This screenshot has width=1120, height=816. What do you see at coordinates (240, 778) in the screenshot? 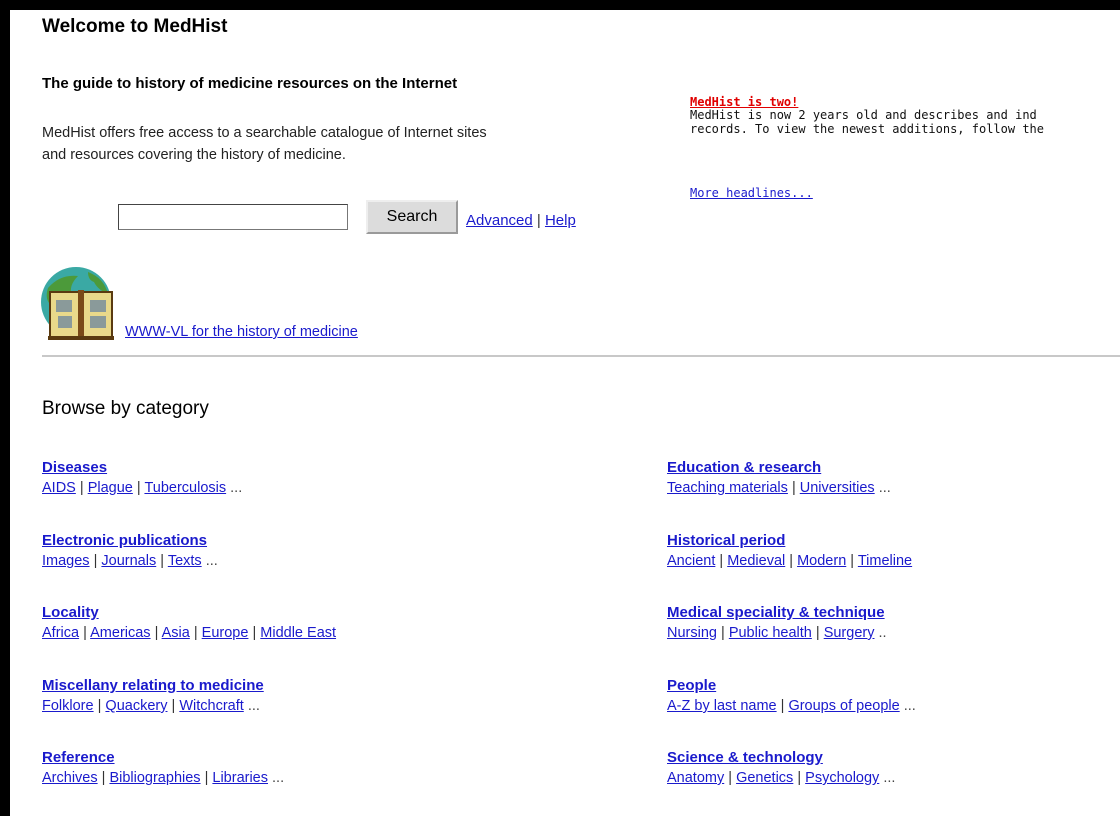
I see `subcategory-link: Libraries` at bounding box center [240, 778].